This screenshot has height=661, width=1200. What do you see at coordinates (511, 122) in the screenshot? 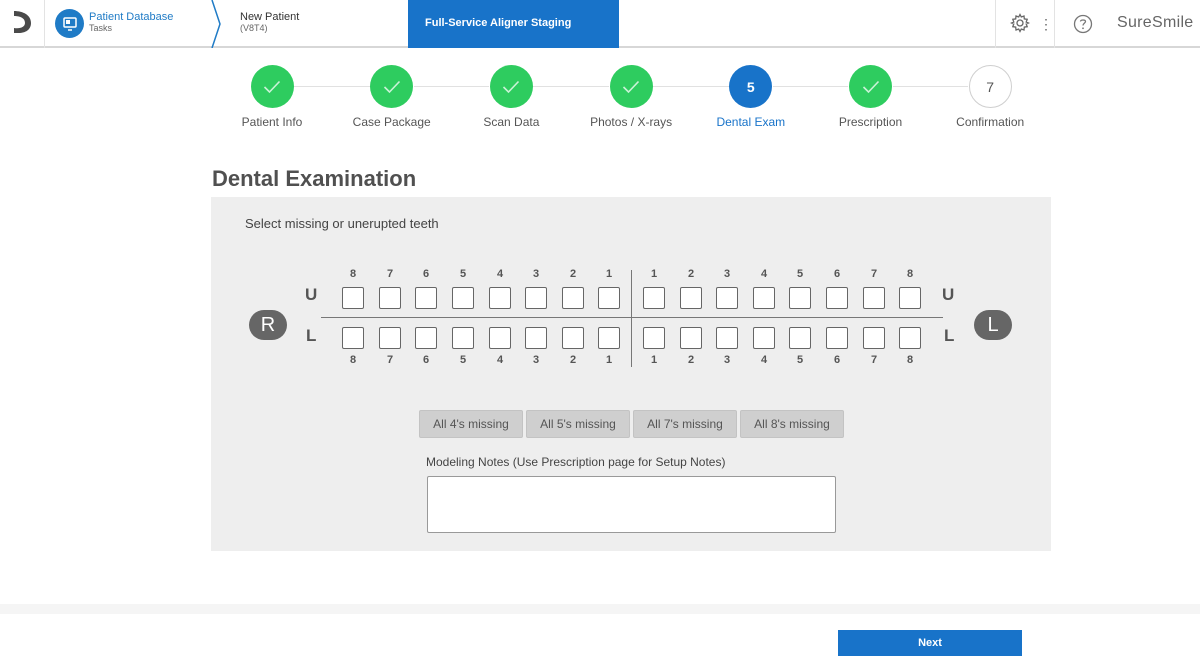
I see `step-label: Scan Data` at bounding box center [511, 122].